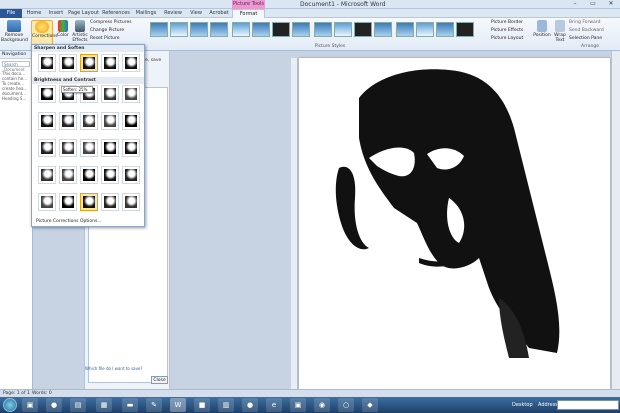 The image size is (620, 413). I want to click on help-link: Which file do I want to save?, so click(114, 368).